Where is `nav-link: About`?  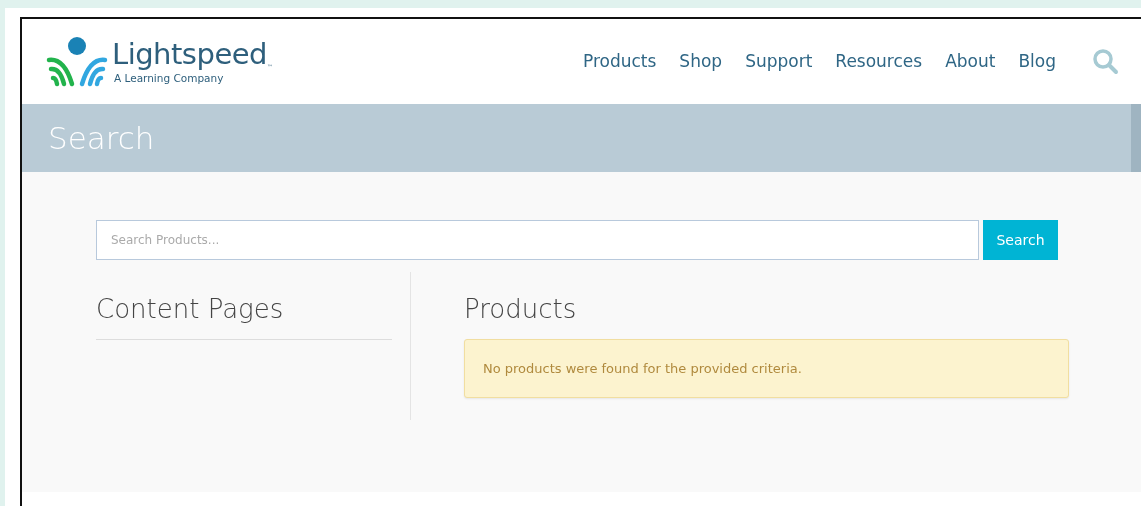
nav-link: About is located at coordinates (970, 61).